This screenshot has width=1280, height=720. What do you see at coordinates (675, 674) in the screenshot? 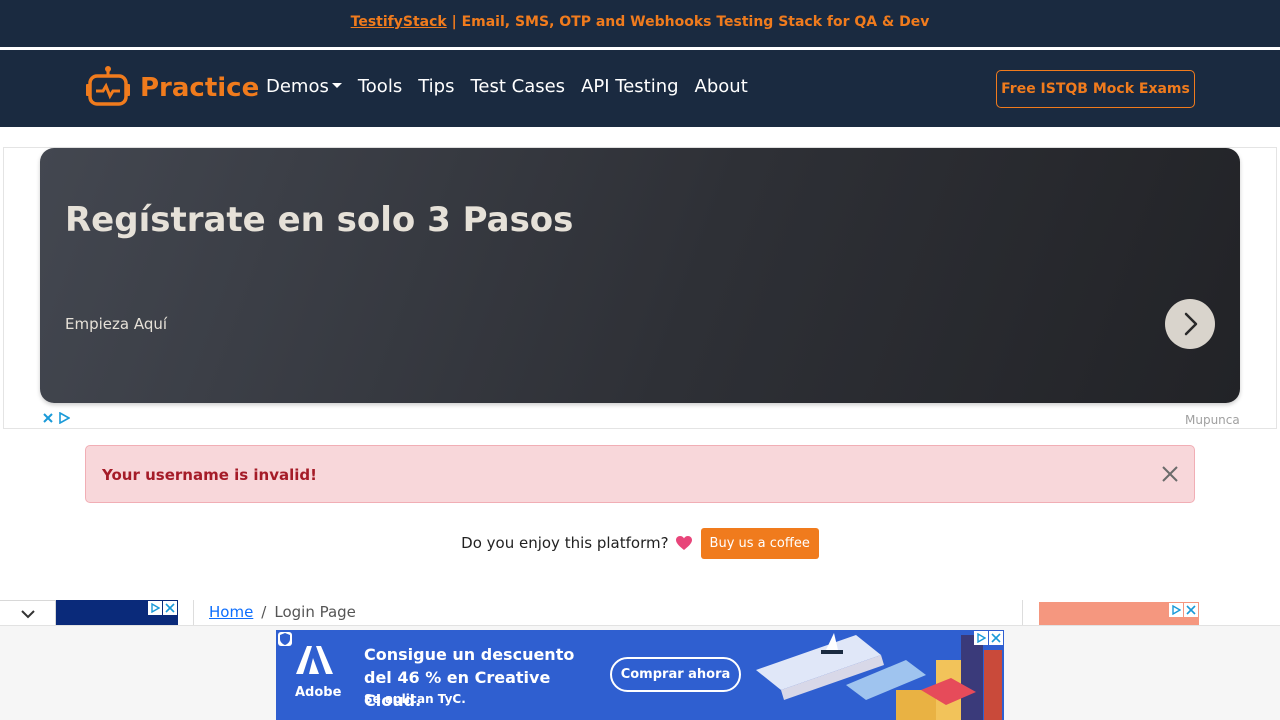
I see `comprar-ahora-button: Comprar ahora` at bounding box center [675, 674].